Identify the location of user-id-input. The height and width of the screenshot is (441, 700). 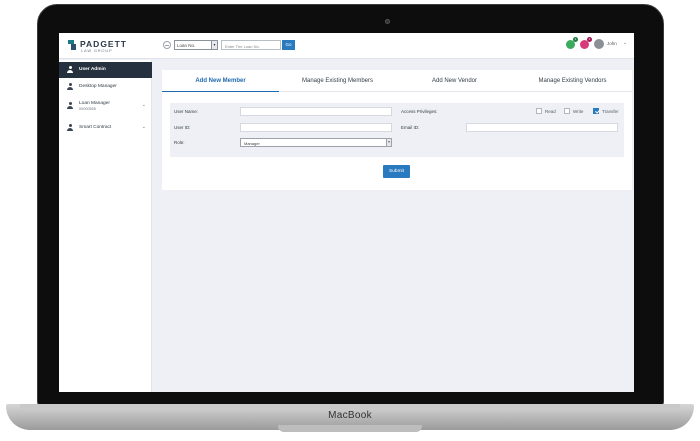
(316, 127).